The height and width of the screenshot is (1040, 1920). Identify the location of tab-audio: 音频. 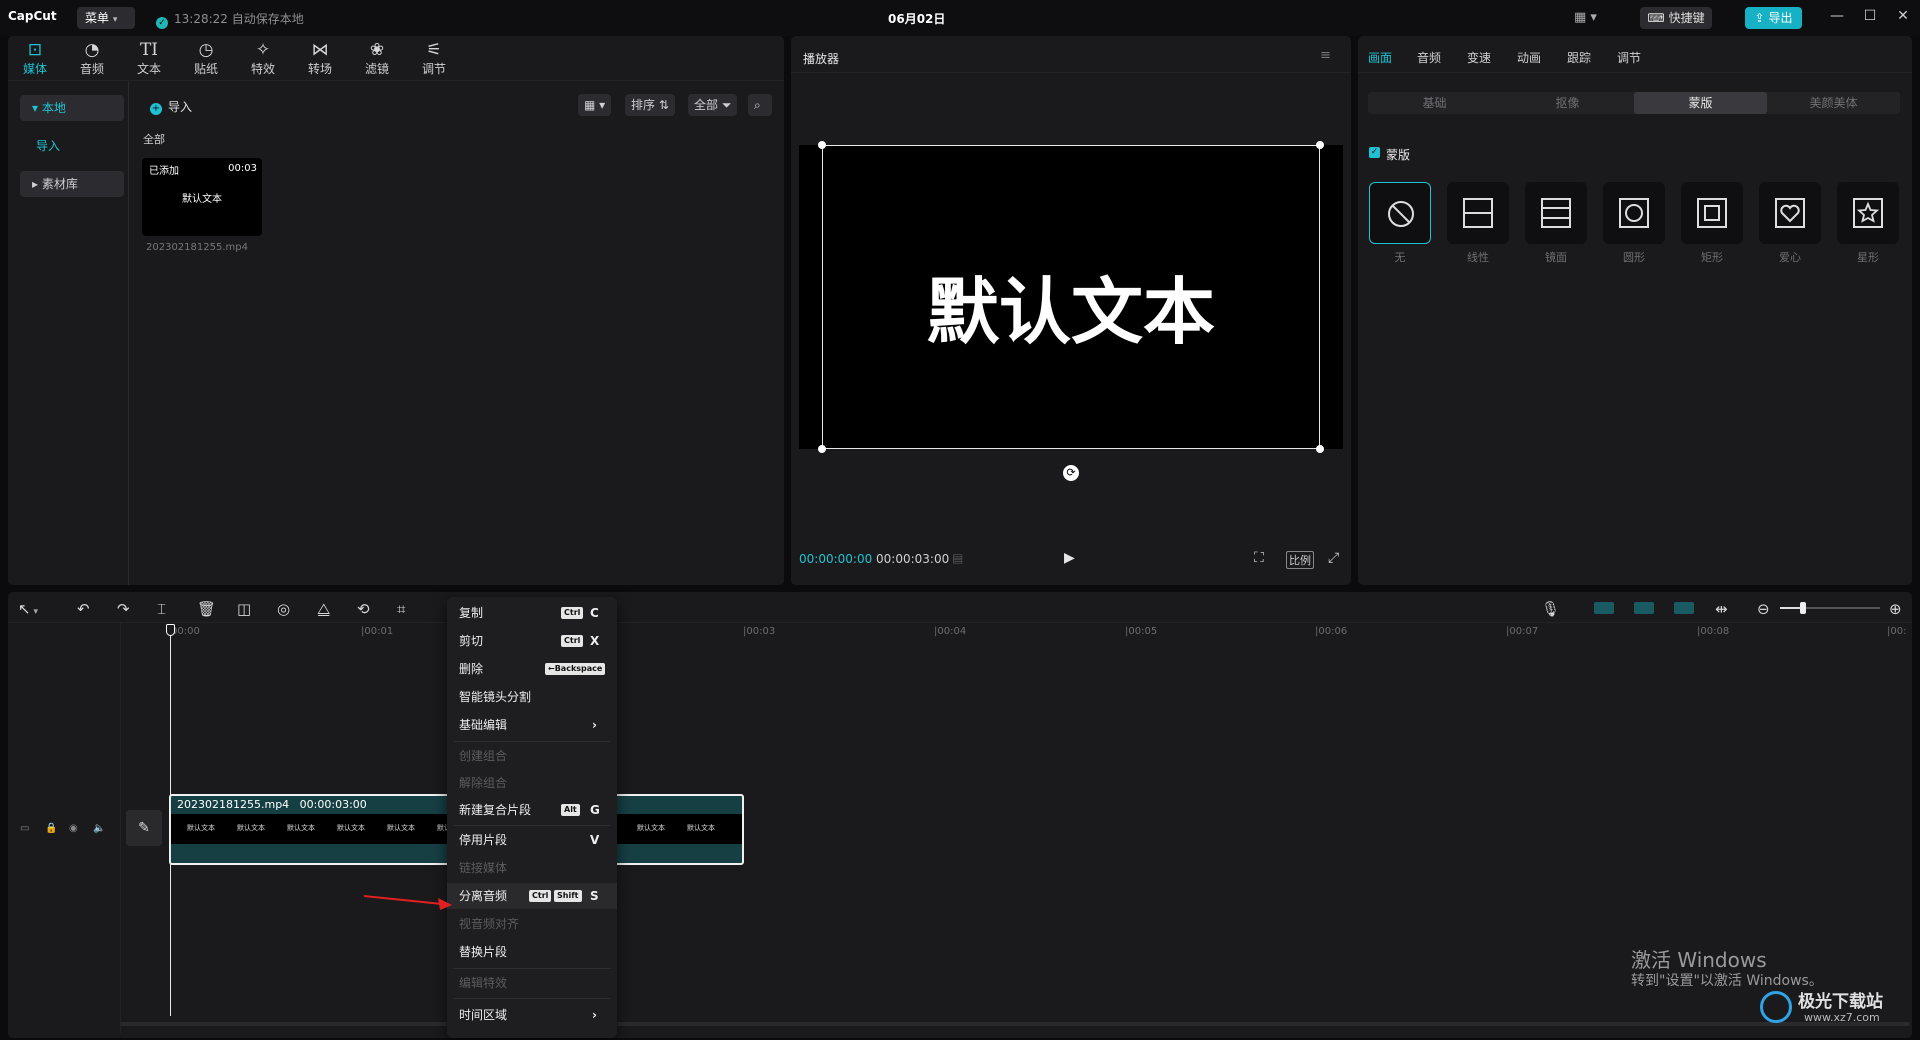
(1429, 57).